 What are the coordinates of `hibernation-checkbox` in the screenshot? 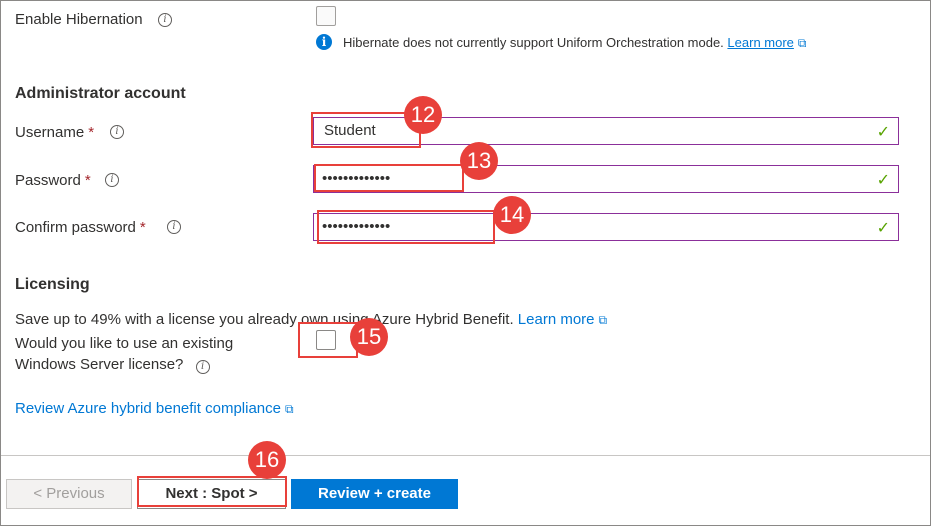 It's located at (326, 16).